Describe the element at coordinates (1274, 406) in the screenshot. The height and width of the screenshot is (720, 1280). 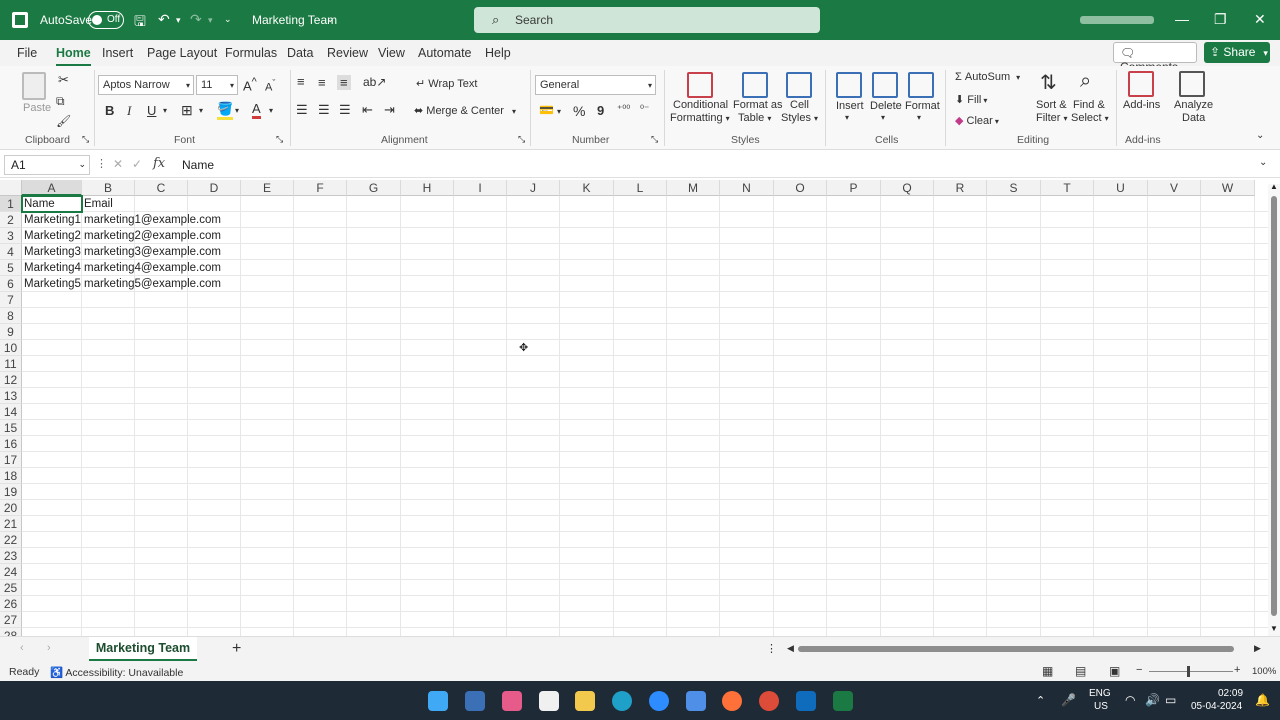
I see `vertical-scroll-thumb` at that location.